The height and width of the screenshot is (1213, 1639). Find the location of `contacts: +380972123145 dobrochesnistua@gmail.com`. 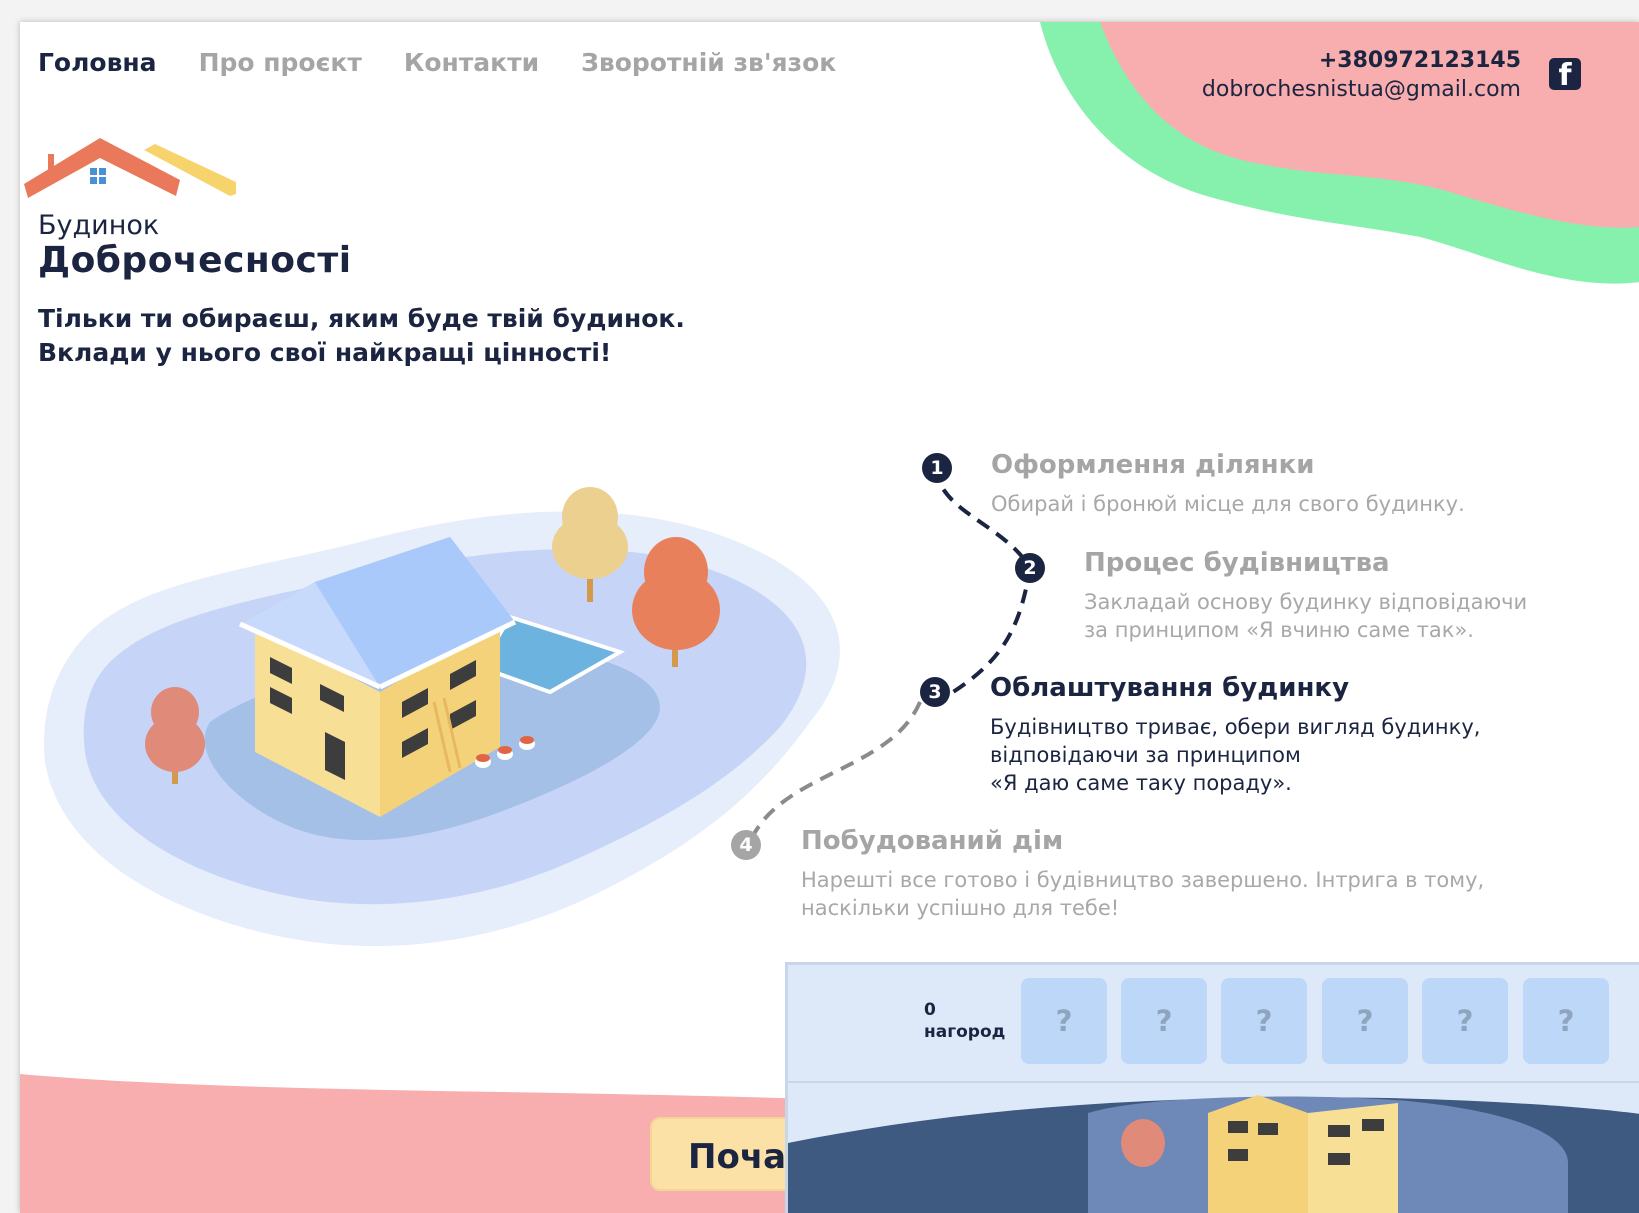

contacts: +380972123145 dobrochesnistua@gmail.com is located at coordinates (1361, 75).